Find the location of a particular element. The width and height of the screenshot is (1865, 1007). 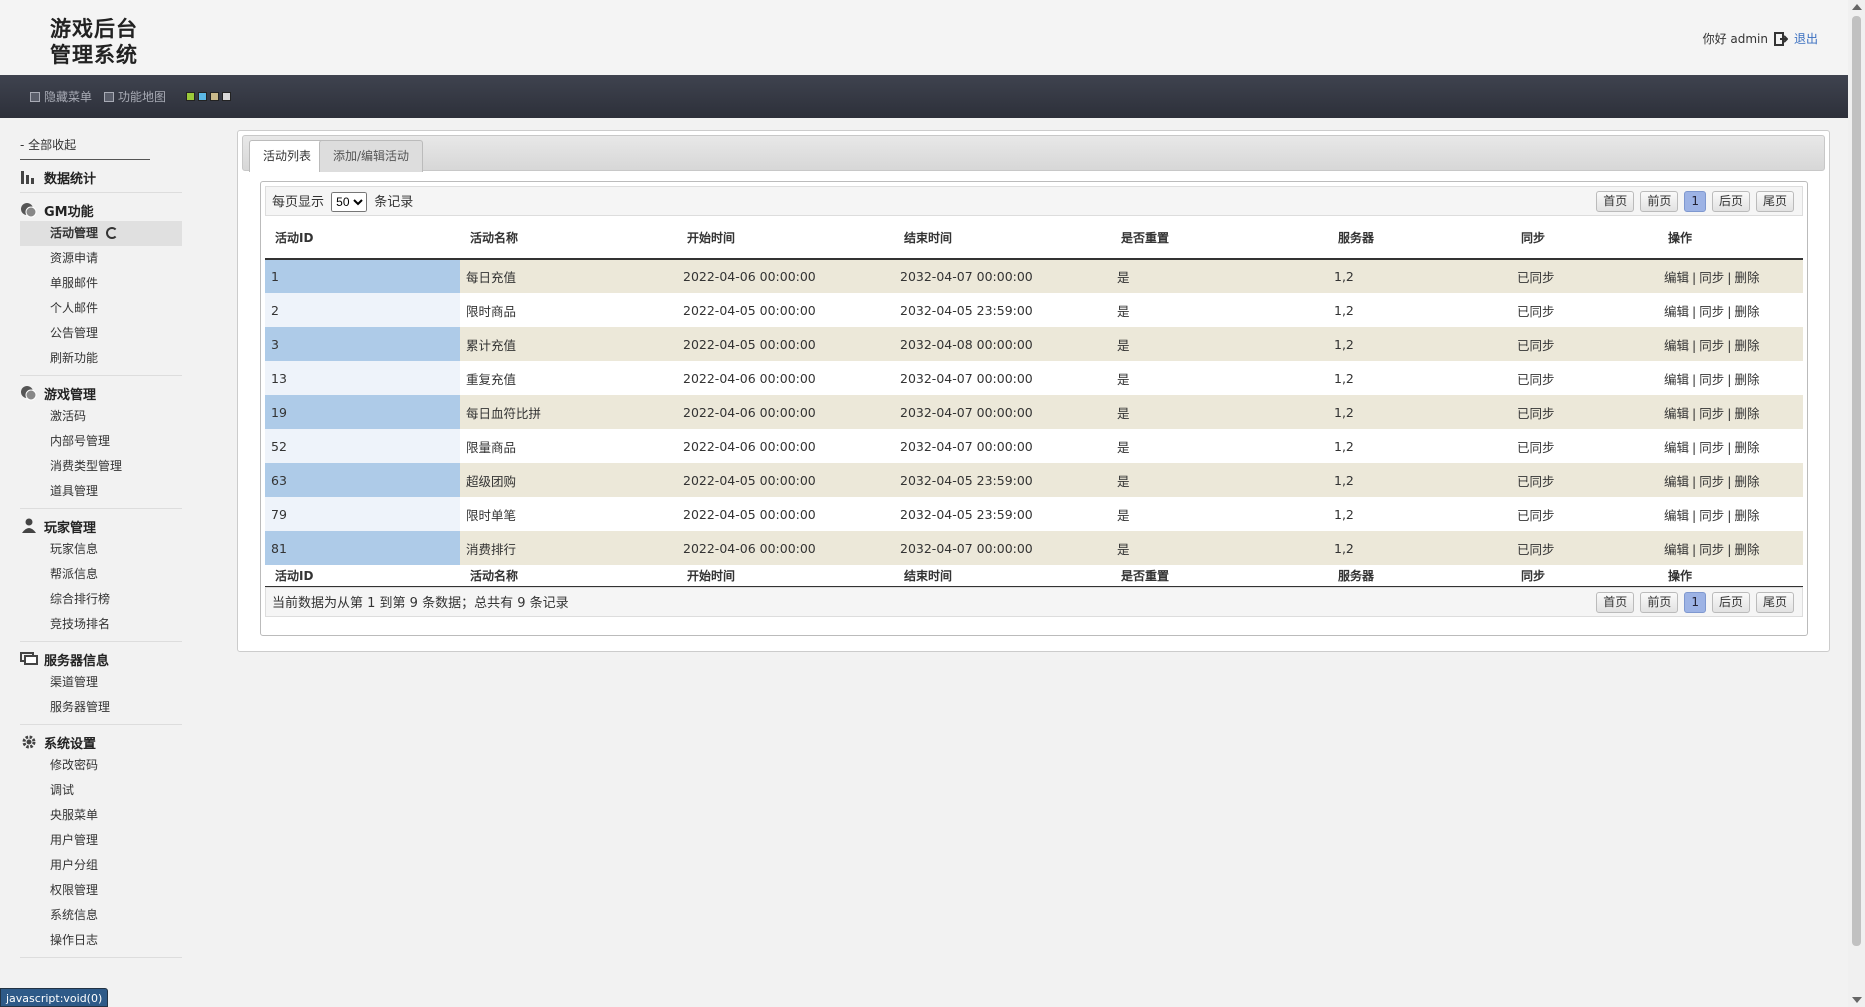

sidebar-item-system-info: 系统信息 is located at coordinates (101, 915).